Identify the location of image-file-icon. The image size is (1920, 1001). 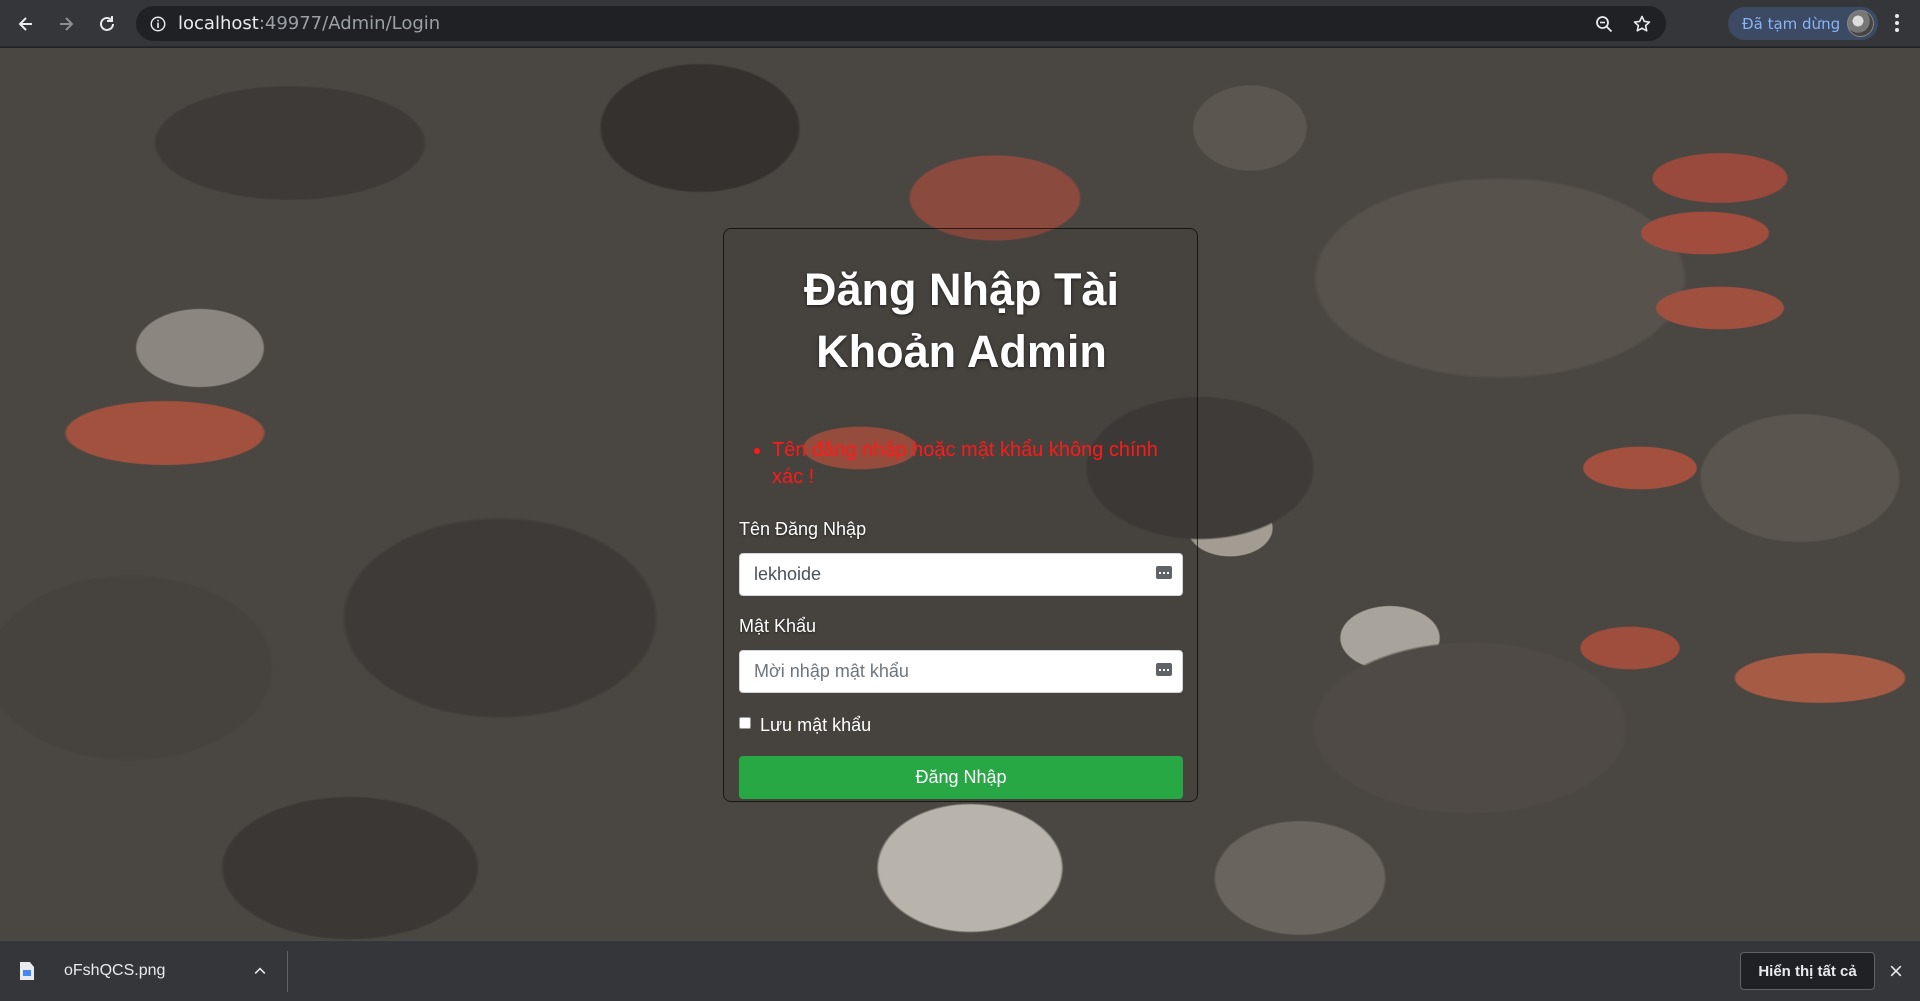
(27, 971).